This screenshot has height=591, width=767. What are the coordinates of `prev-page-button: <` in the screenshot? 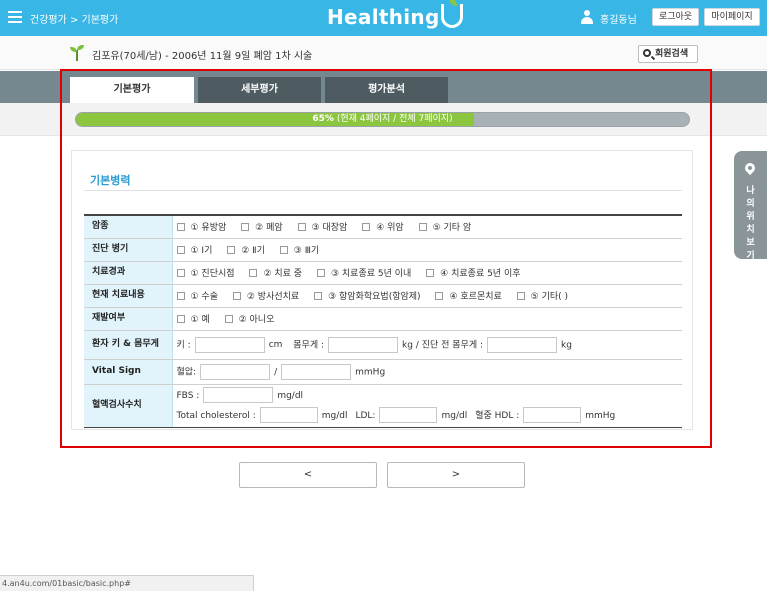 It's located at (308, 475).